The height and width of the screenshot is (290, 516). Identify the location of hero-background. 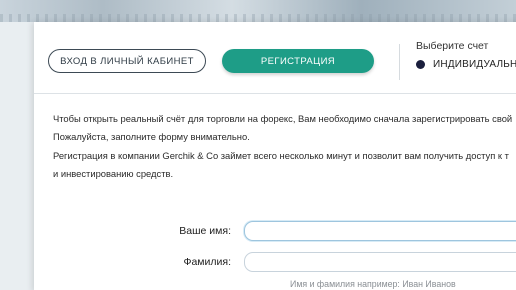
(258, 11).